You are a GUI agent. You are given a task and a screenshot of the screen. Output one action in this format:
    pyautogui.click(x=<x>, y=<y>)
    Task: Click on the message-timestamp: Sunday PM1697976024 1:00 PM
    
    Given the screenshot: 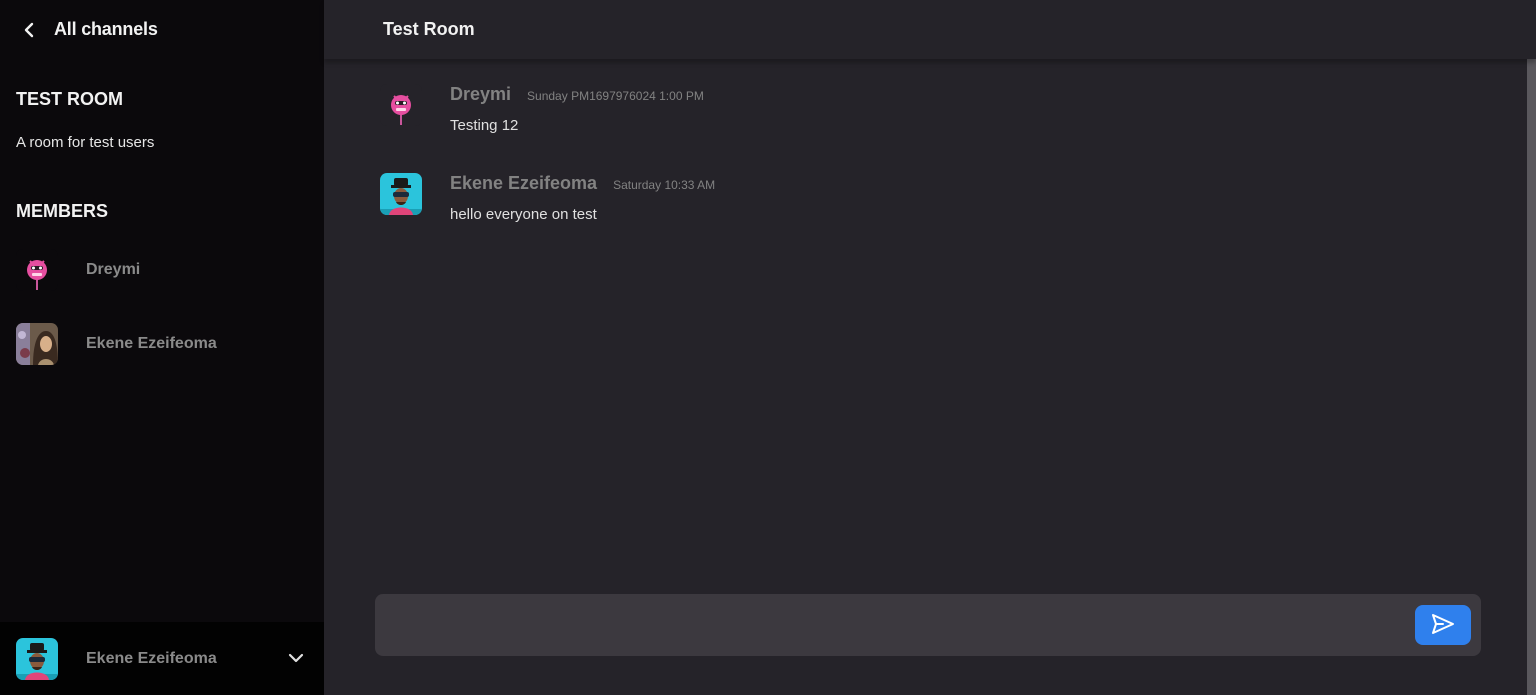 What is the action you would take?
    pyautogui.click(x=615, y=96)
    